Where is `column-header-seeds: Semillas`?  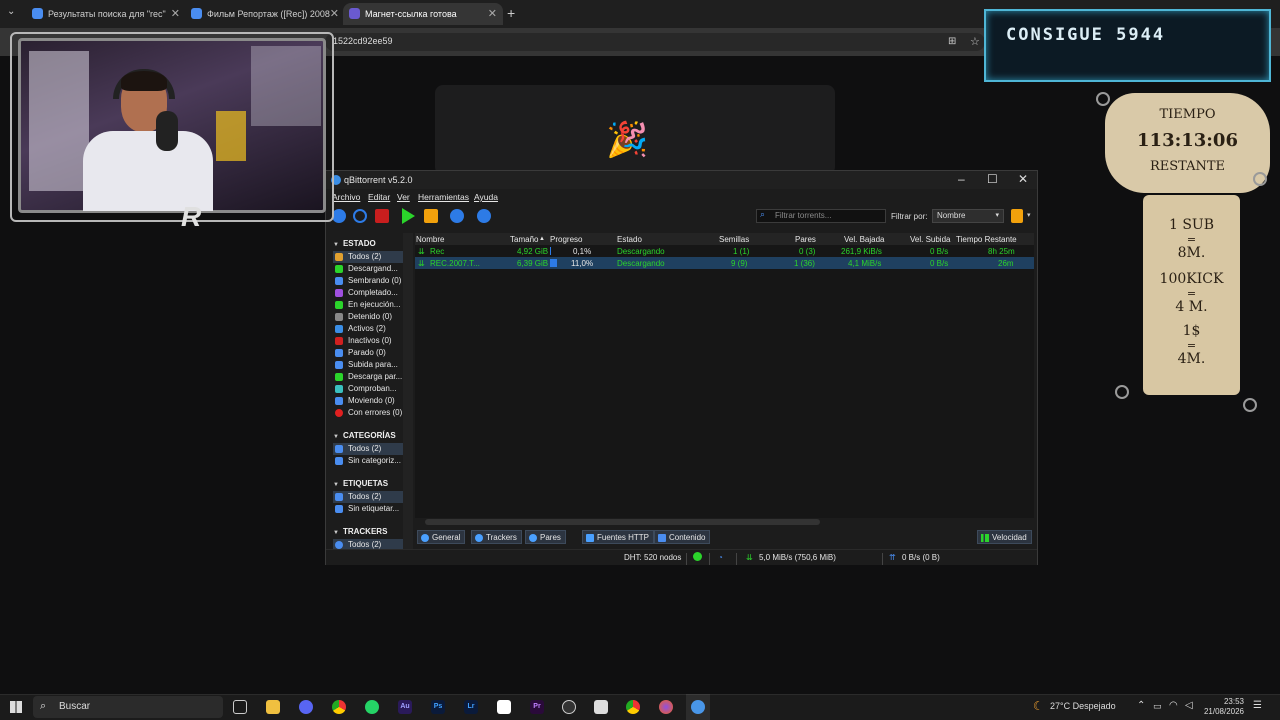 column-header-seeds: Semillas is located at coordinates (734, 239).